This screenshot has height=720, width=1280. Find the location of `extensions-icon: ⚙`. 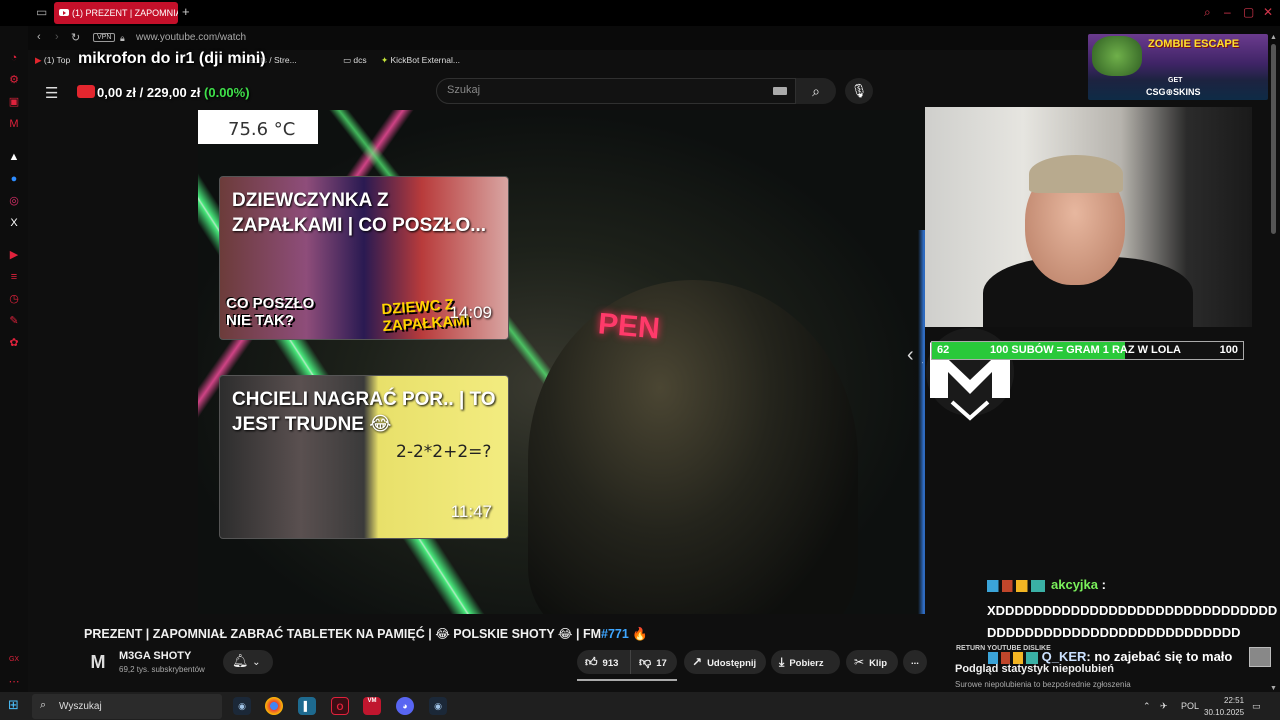

extensions-icon: ⚙ is located at coordinates (14, 80).